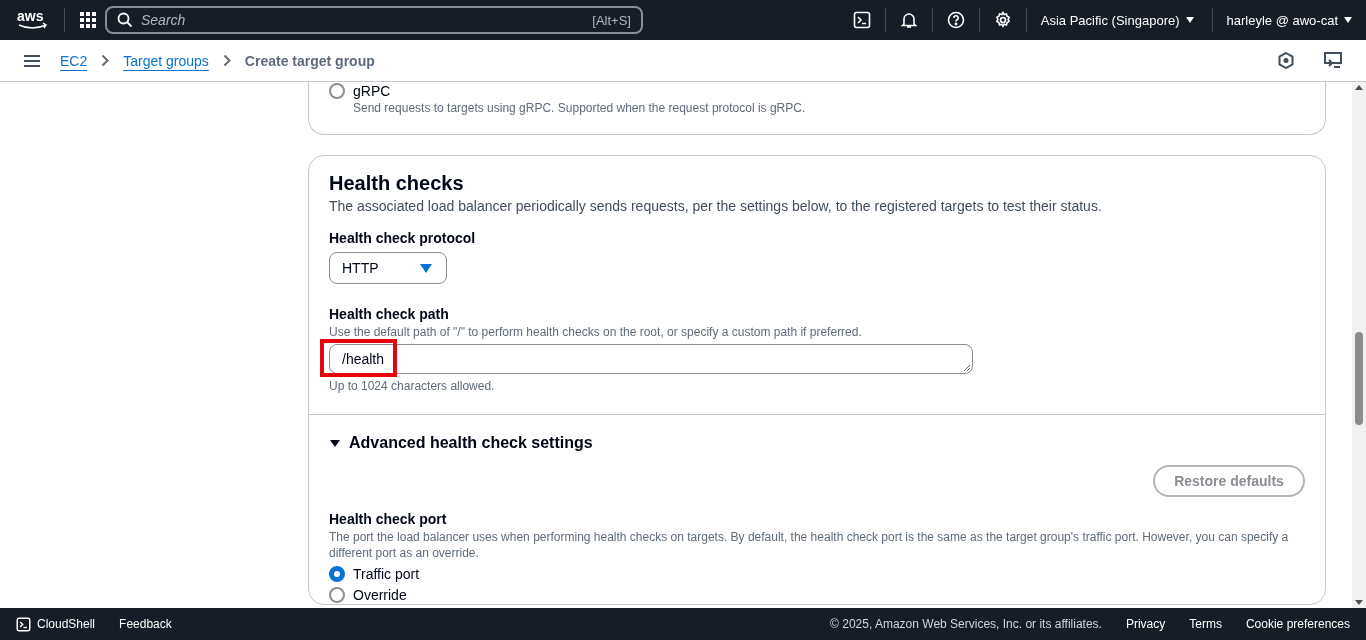 The width and height of the screenshot is (1366, 640). I want to click on footer-link: Privacy, so click(1145, 624).